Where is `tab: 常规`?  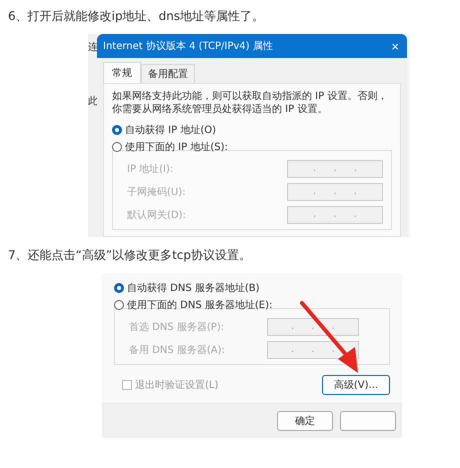 tab: 常规 is located at coordinates (122, 72).